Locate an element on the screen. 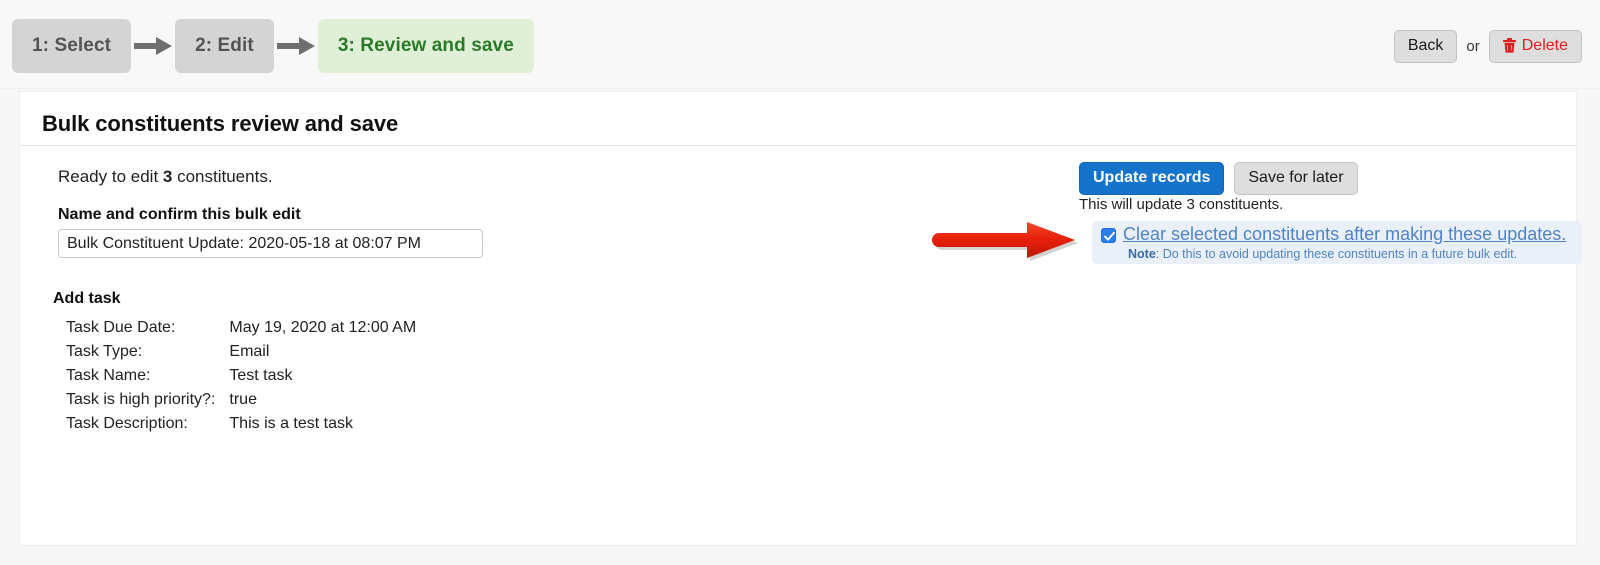 The image size is (1600, 565). will-update-count-text: This will update 3 constituents. is located at coordinates (1181, 204).